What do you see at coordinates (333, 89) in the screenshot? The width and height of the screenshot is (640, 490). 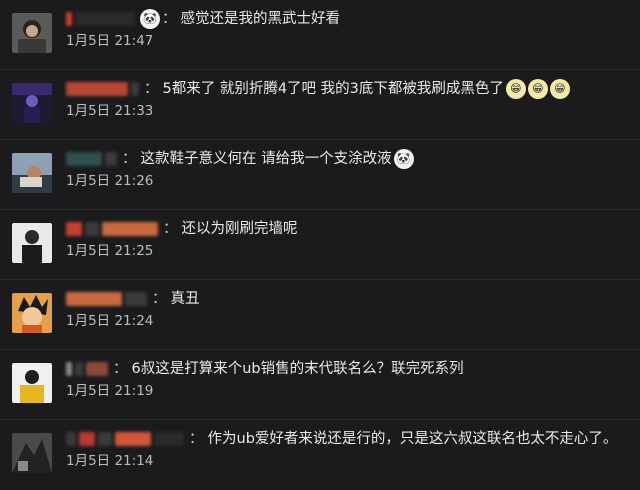 I see `comment-text: 5都来了 就别折腾4了吧 我的3底下都被我刷成黑色了` at bounding box center [333, 89].